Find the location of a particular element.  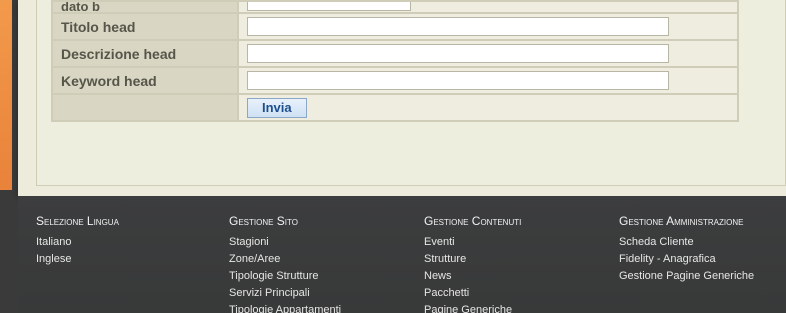

footer-heading: Selezione Lingua is located at coordinates (77, 221).